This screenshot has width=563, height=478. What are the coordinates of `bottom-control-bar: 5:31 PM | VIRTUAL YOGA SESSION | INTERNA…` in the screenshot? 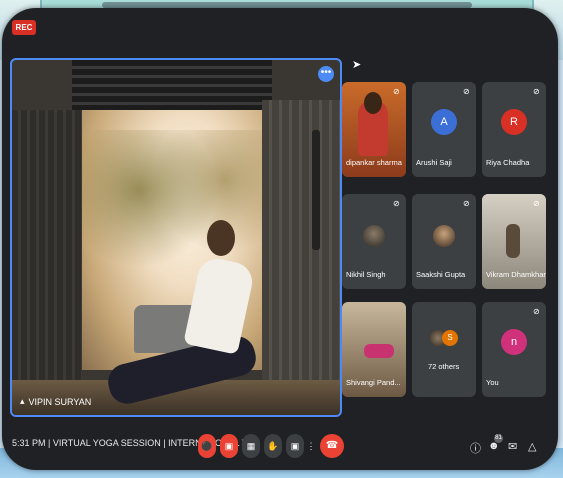 It's located at (280, 446).